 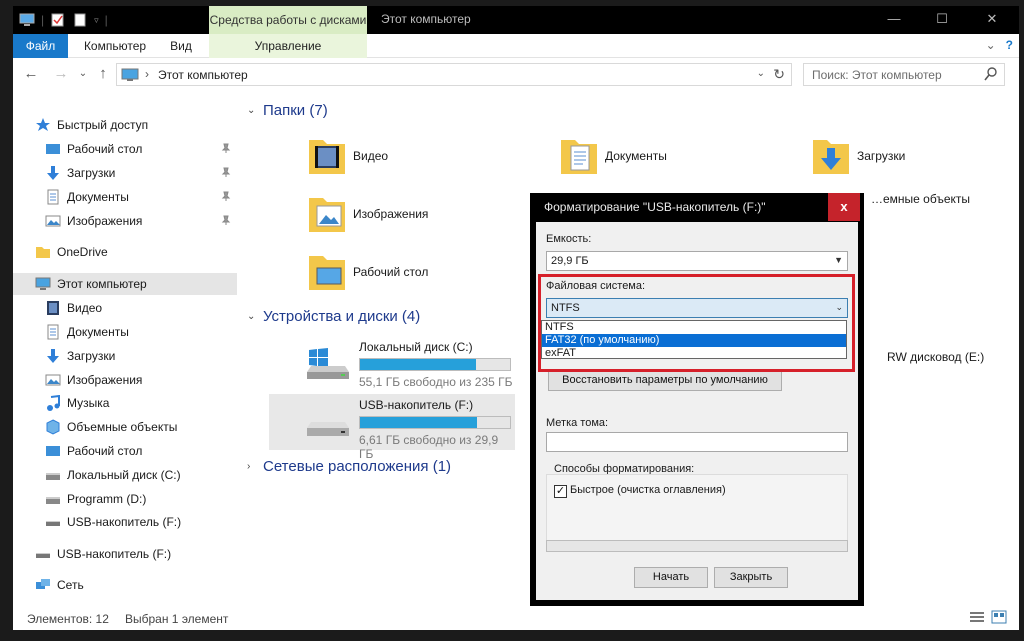 I want to click on sidebar-item: Объемные объекты, so click(x=125, y=427).